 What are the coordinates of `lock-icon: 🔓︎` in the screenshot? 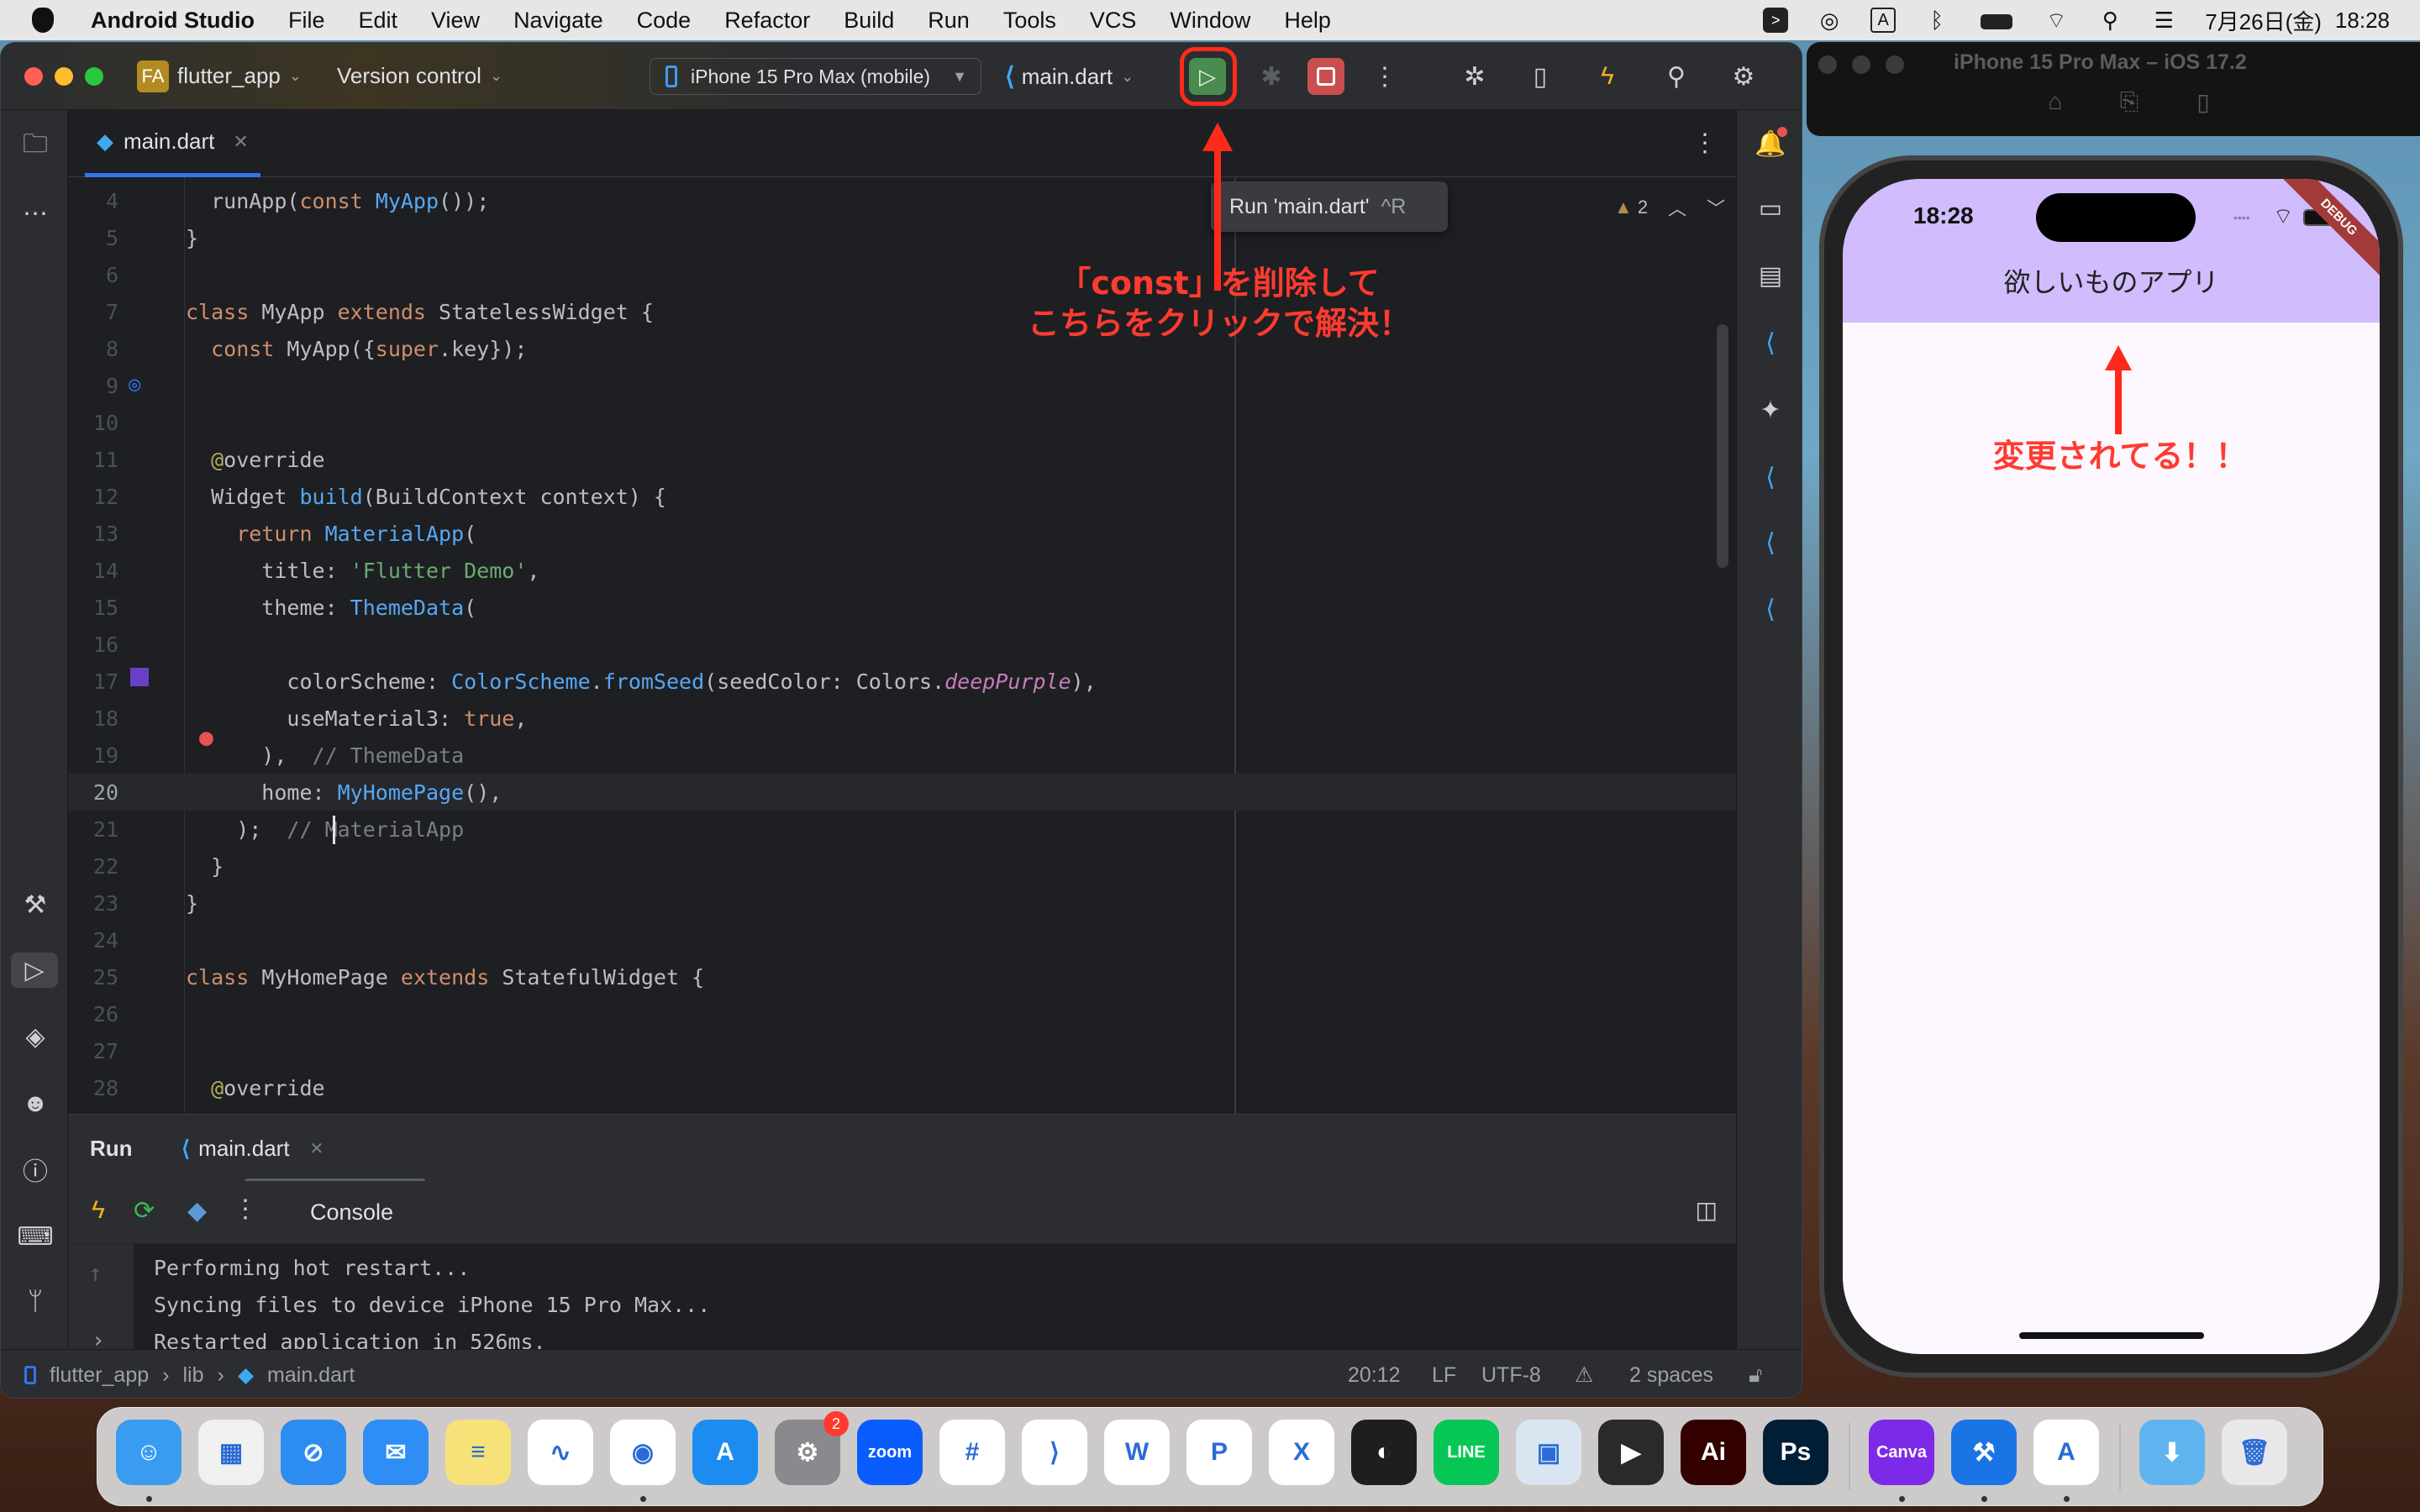 It's located at (1755, 1374).